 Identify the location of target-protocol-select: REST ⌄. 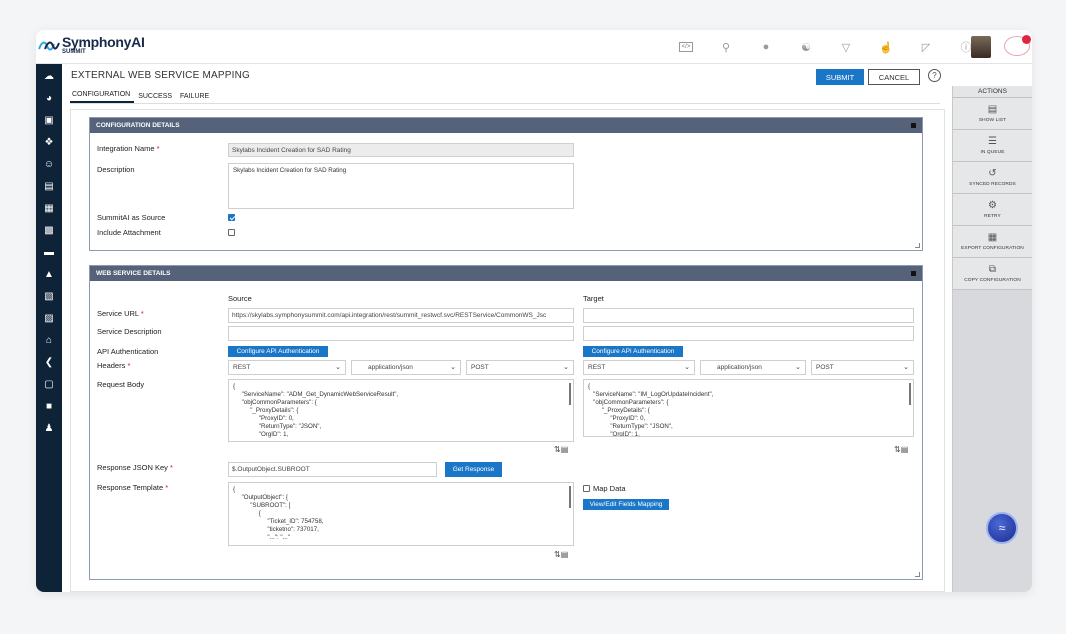
(639, 367).